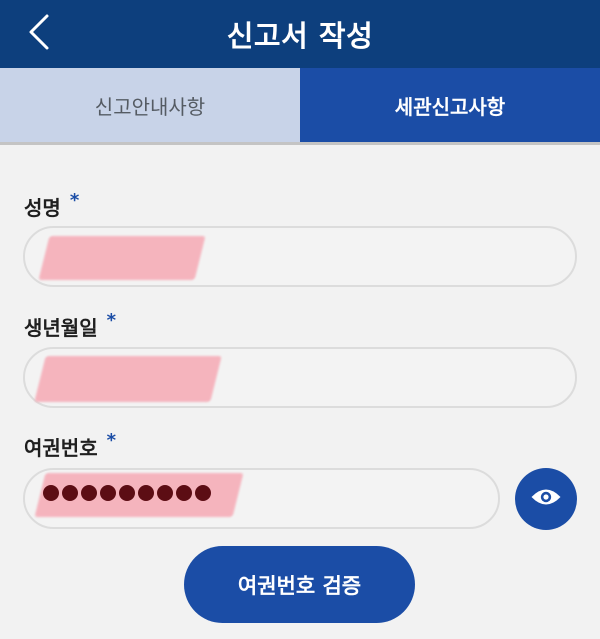  Describe the element at coordinates (127, 493) in the screenshot. I see `passport-masked-value` at that location.